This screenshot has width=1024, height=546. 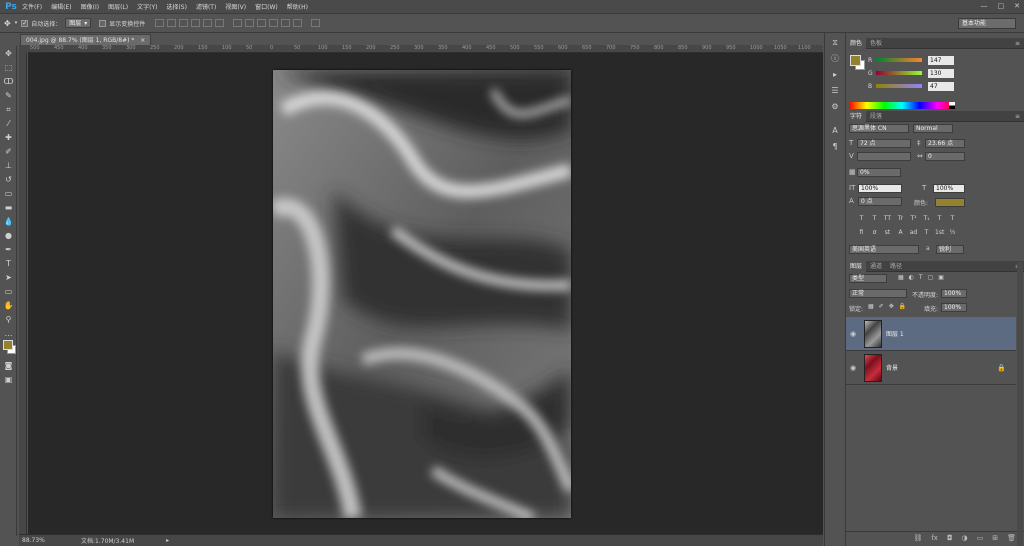 I want to click on mask-icon: ◘, so click(x=950, y=538).